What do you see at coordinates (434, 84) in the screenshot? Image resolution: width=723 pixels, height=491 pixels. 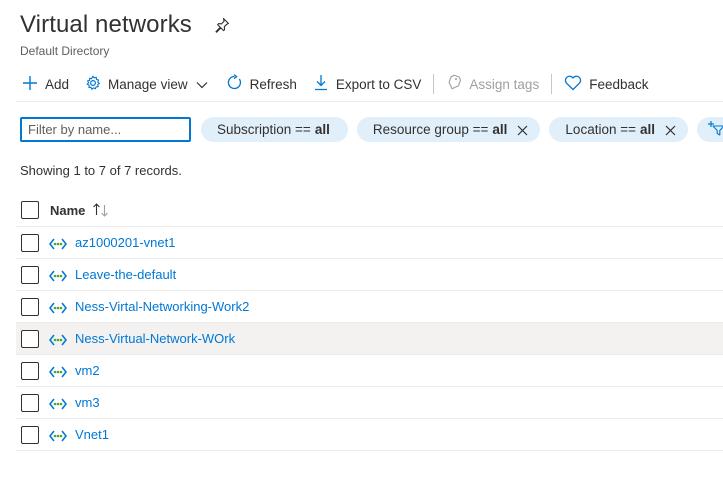 I see `toolbar-divider` at bounding box center [434, 84].